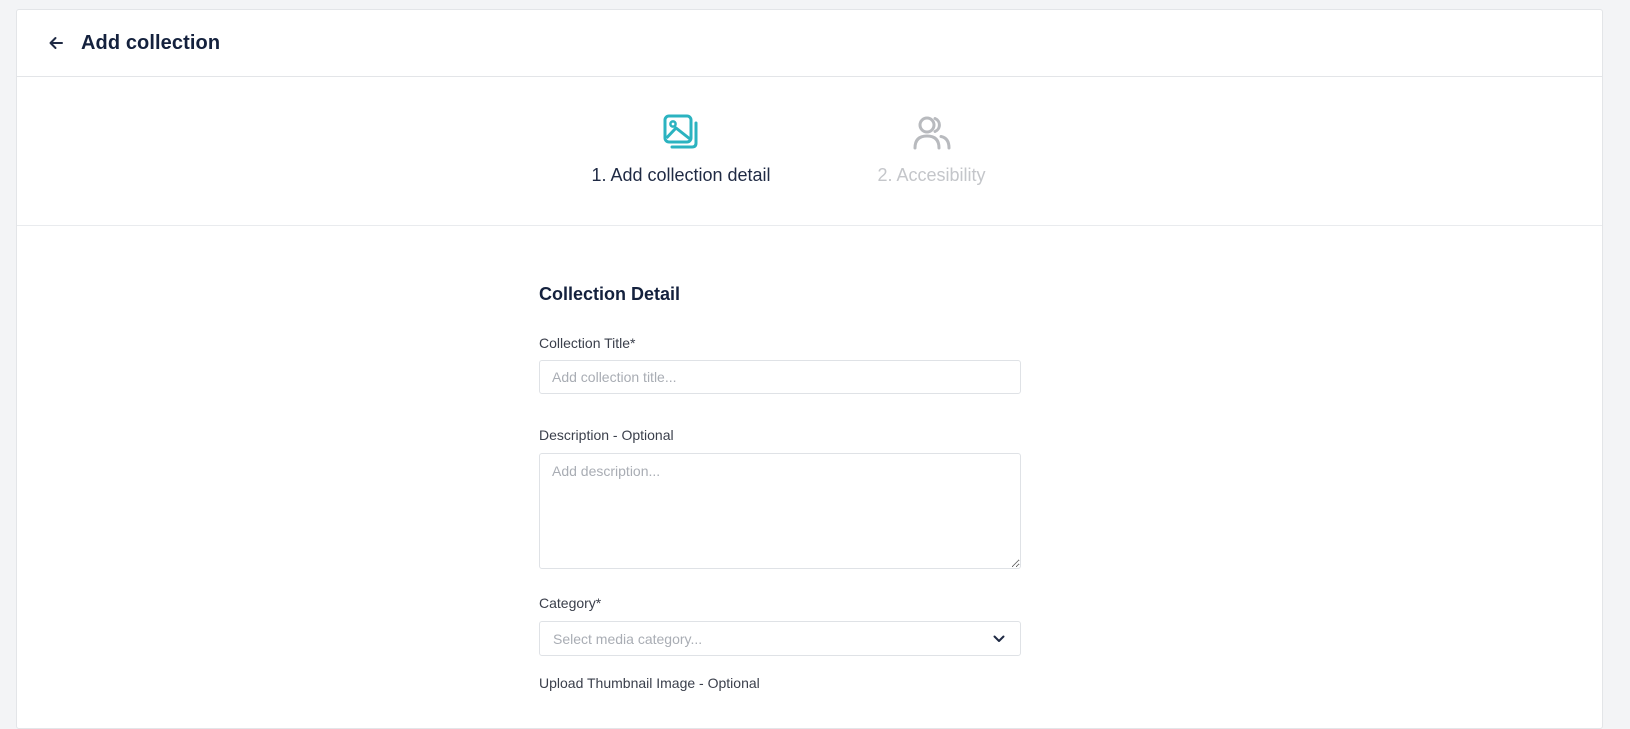 The height and width of the screenshot is (729, 1630). What do you see at coordinates (681, 175) in the screenshot?
I see `step-label: 1. Add collection detail` at bounding box center [681, 175].